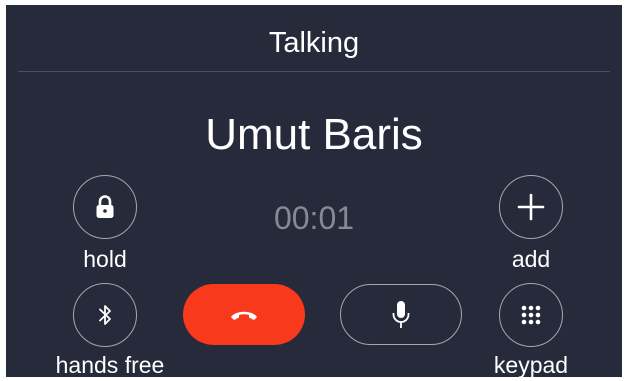 The image size is (628, 381). Describe the element at coordinates (531, 364) in the screenshot. I see `keypad-label: keypad` at that location.